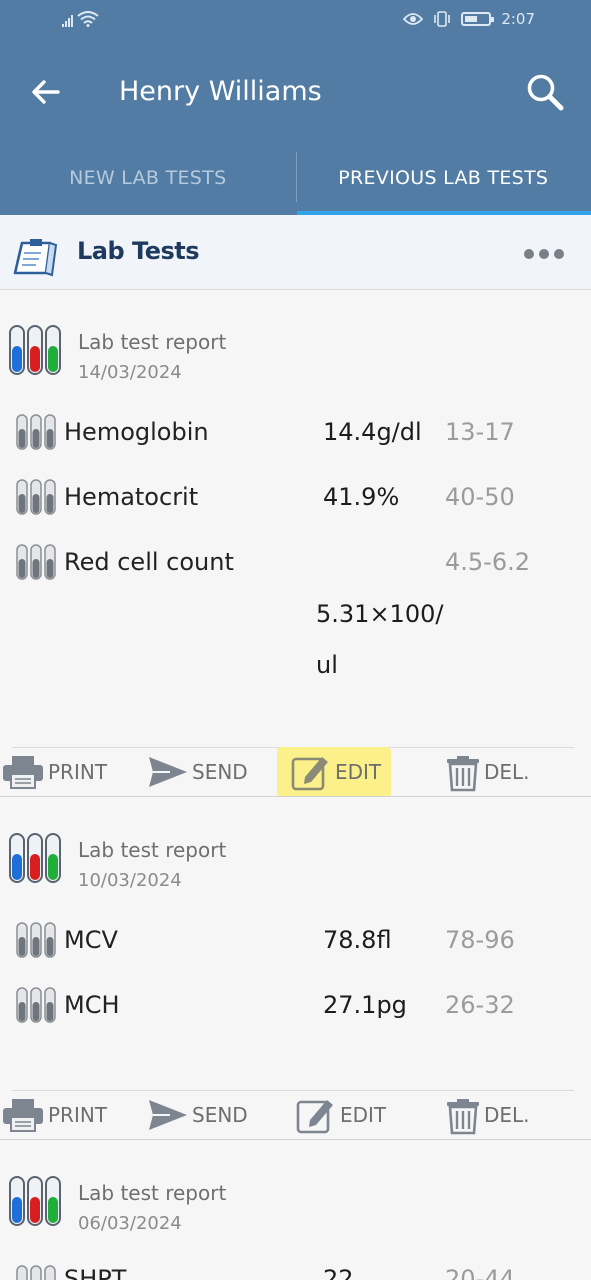 The height and width of the screenshot is (1280, 591). I want to click on tab-previous-lab-tests: PREVIOUS LAB TESTS, so click(443, 177).